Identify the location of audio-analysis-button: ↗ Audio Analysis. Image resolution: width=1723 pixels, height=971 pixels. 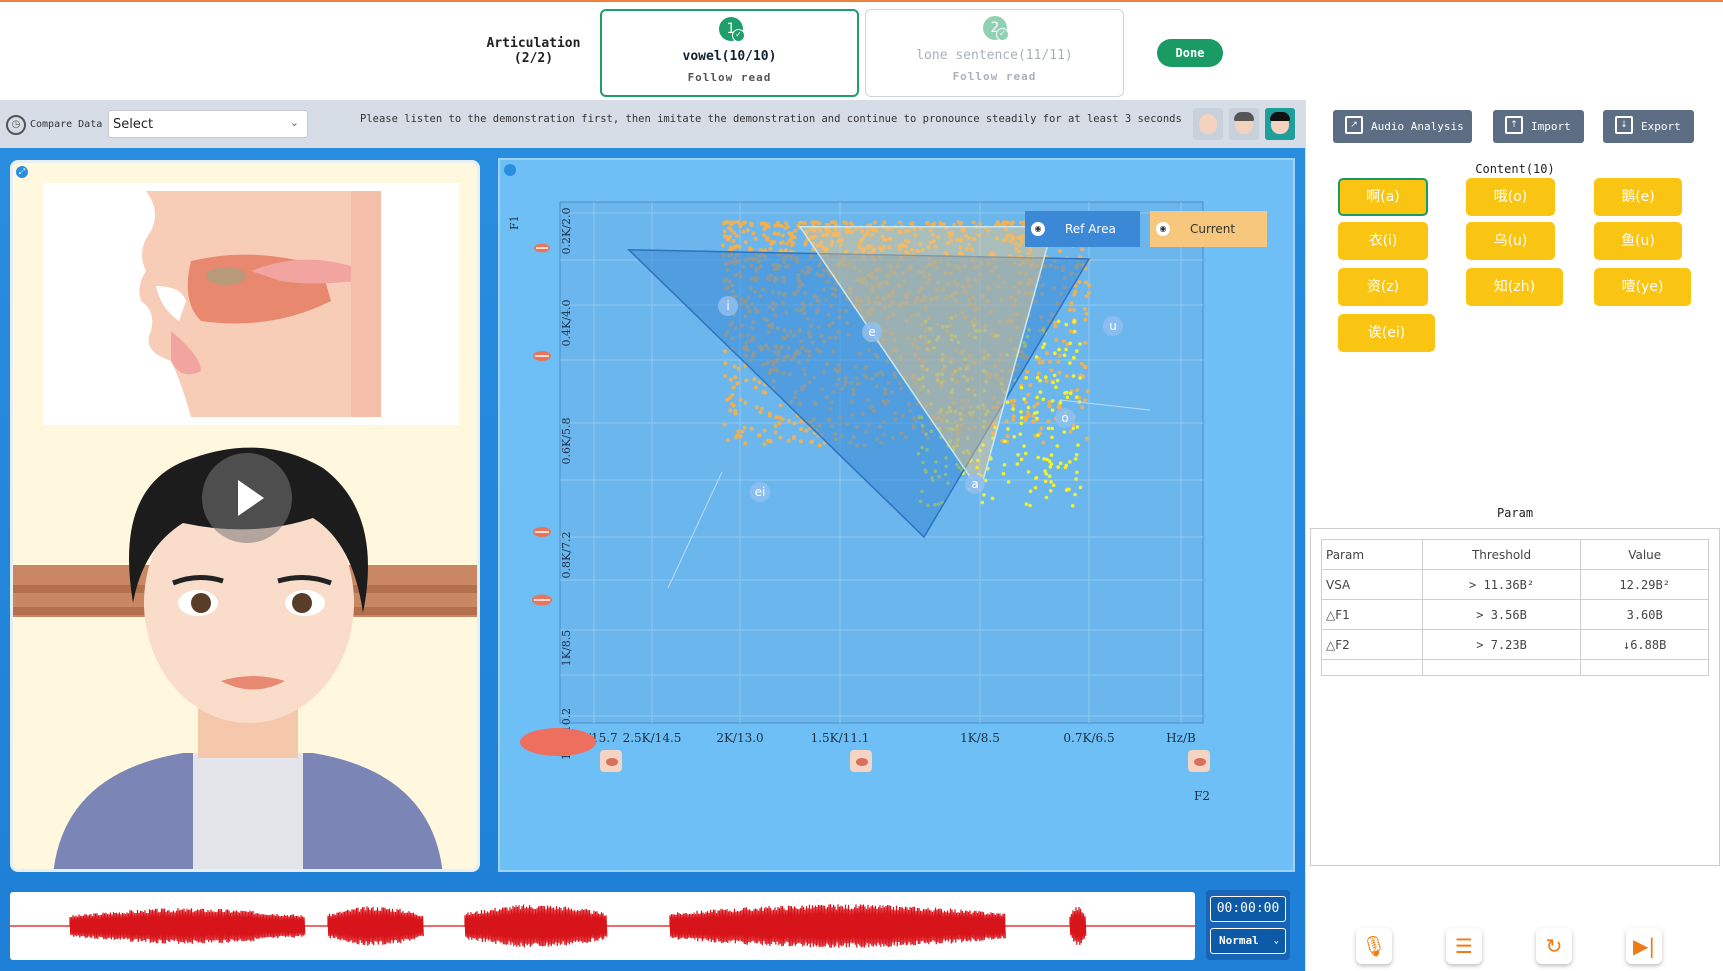
(1402, 126).